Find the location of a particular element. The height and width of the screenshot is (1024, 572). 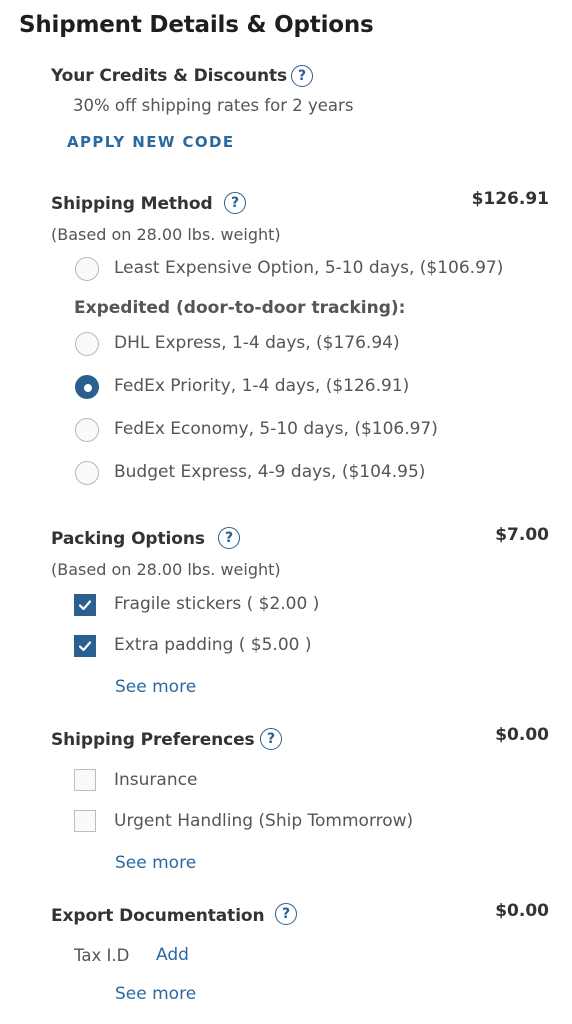

export-documentation-price: $0.00 is located at coordinates (522, 911).